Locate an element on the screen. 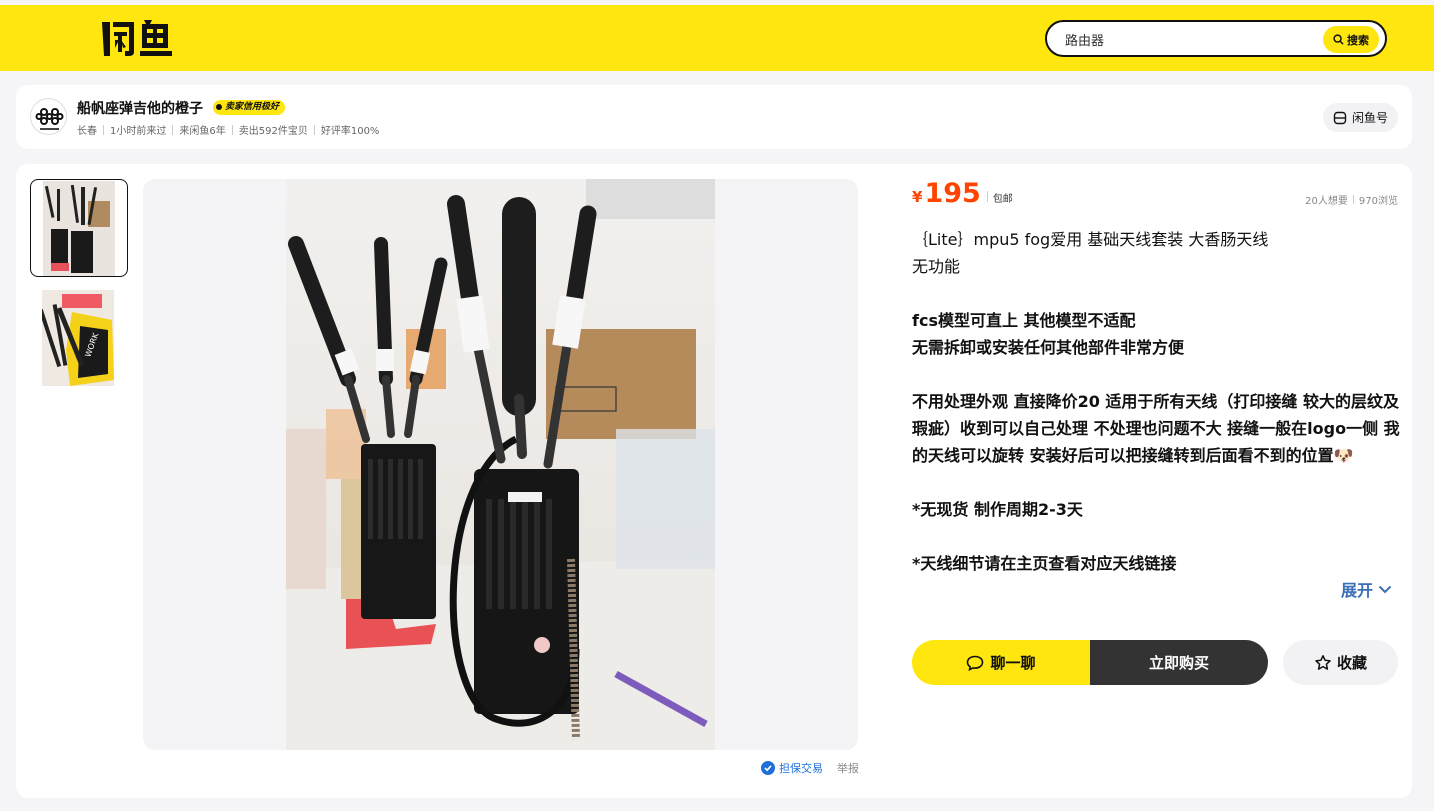 This screenshot has height=811, width=1434. description-line: *无现货 制作周期2-3天 is located at coordinates (997, 509).